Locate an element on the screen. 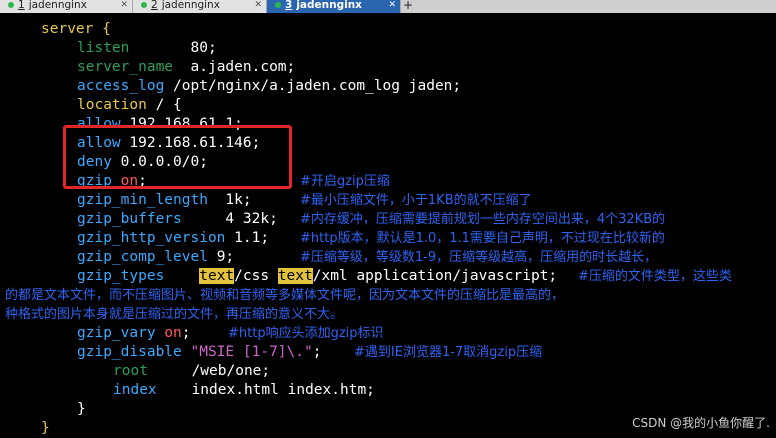 The image size is (776, 438). code-line: server_name a.jaden.com; is located at coordinates (186, 67).